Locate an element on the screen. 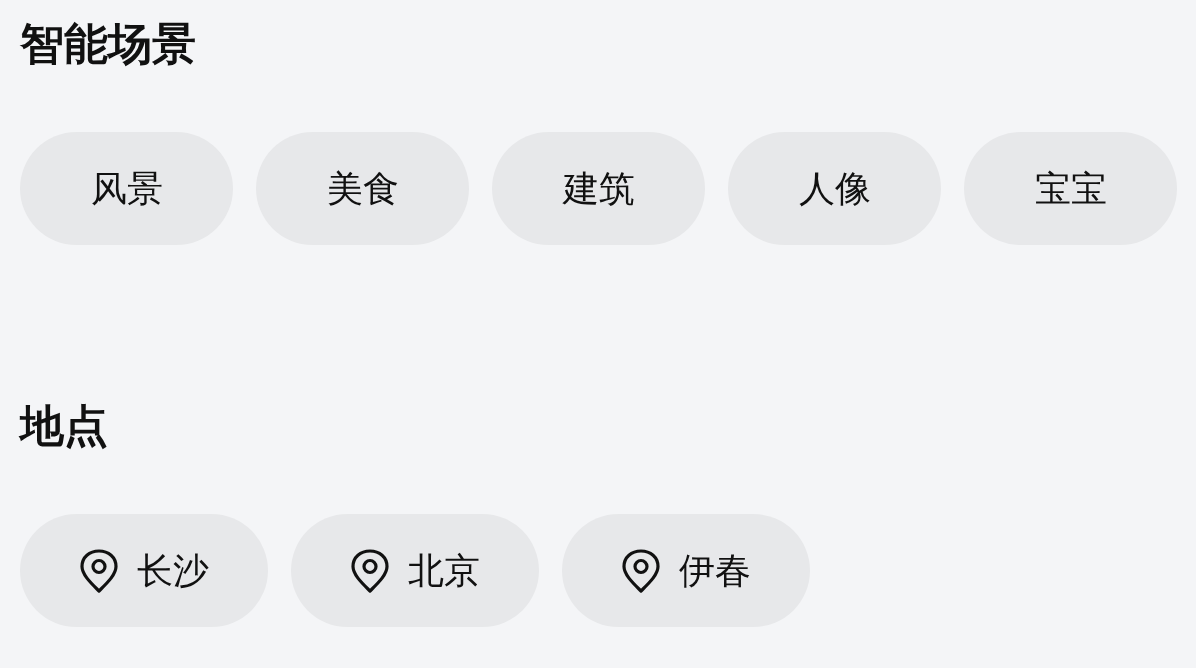 The width and height of the screenshot is (1196, 668). scene-chip: 风景 is located at coordinates (126, 188).